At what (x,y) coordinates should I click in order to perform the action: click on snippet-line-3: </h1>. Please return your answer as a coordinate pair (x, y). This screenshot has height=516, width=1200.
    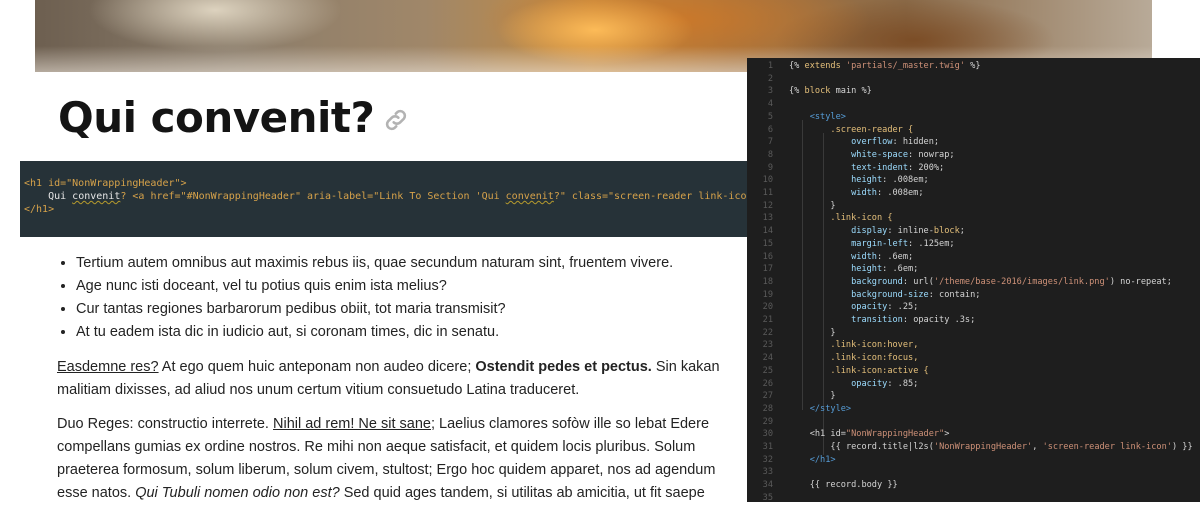
    Looking at the image, I should click on (39, 209).